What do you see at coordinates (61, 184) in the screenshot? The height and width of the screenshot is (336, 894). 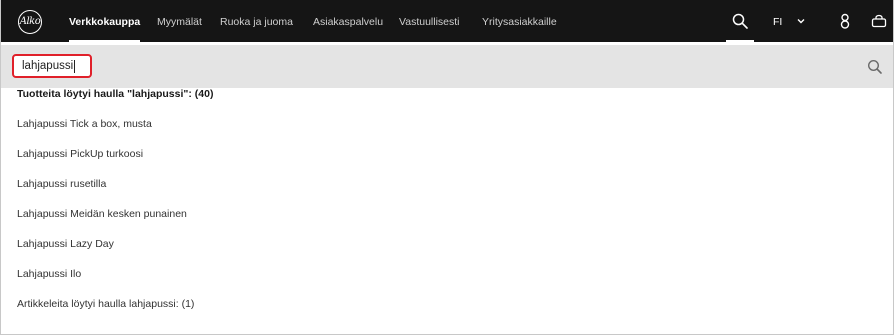 I see `result-item: Lahjapussi rusetilla` at bounding box center [61, 184].